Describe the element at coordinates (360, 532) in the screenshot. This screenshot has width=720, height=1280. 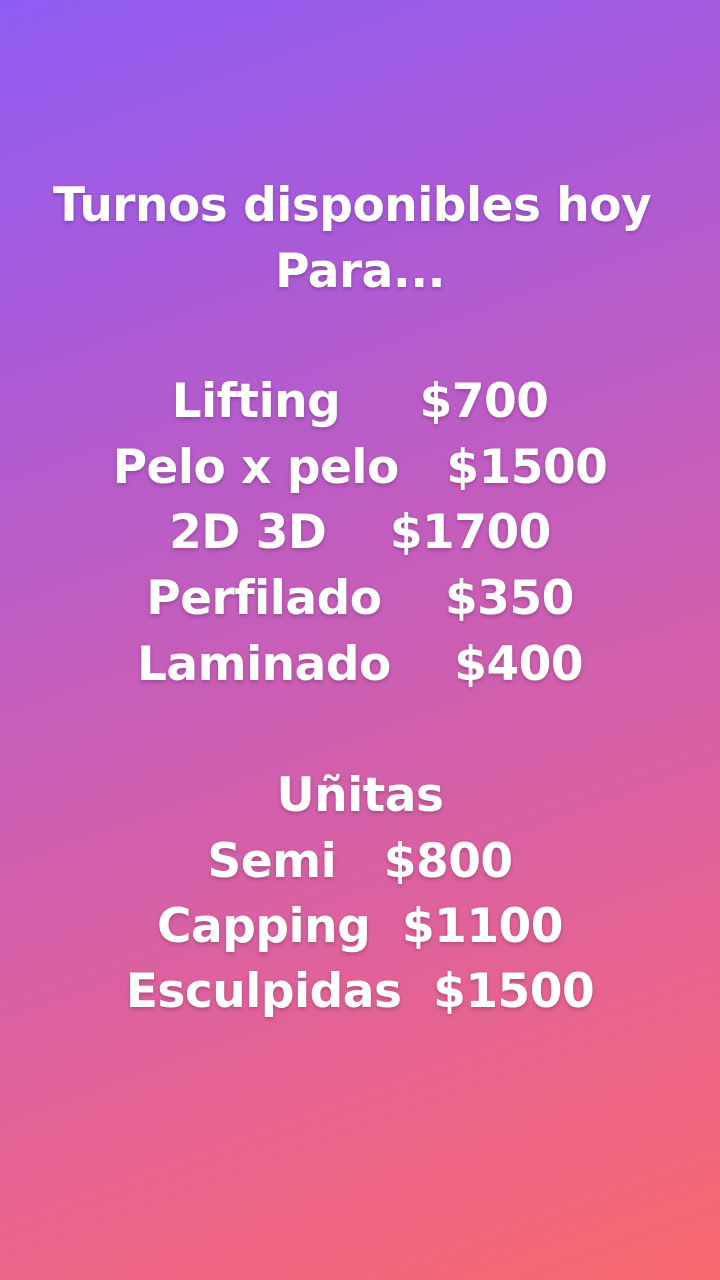
I see `service-2d-3d: 2D 3D $1700` at that location.